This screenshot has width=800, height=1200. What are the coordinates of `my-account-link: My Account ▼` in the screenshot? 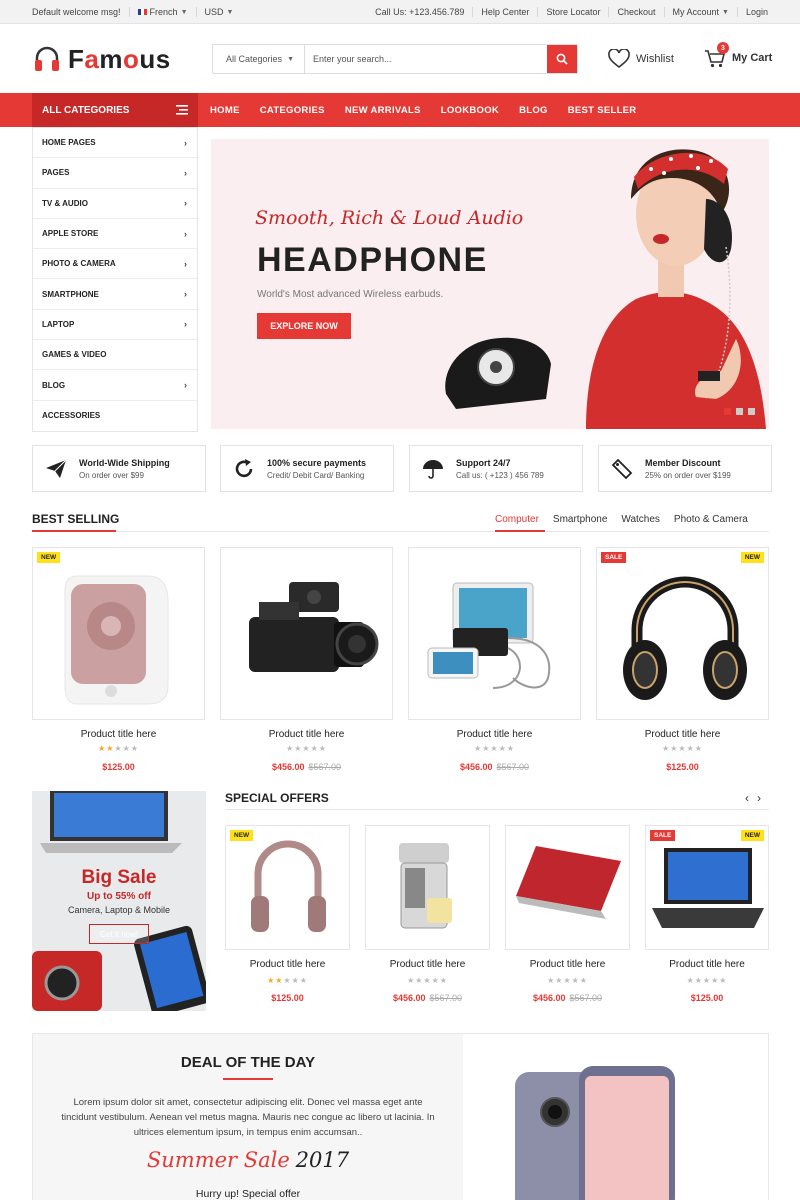 It's located at (701, 12).